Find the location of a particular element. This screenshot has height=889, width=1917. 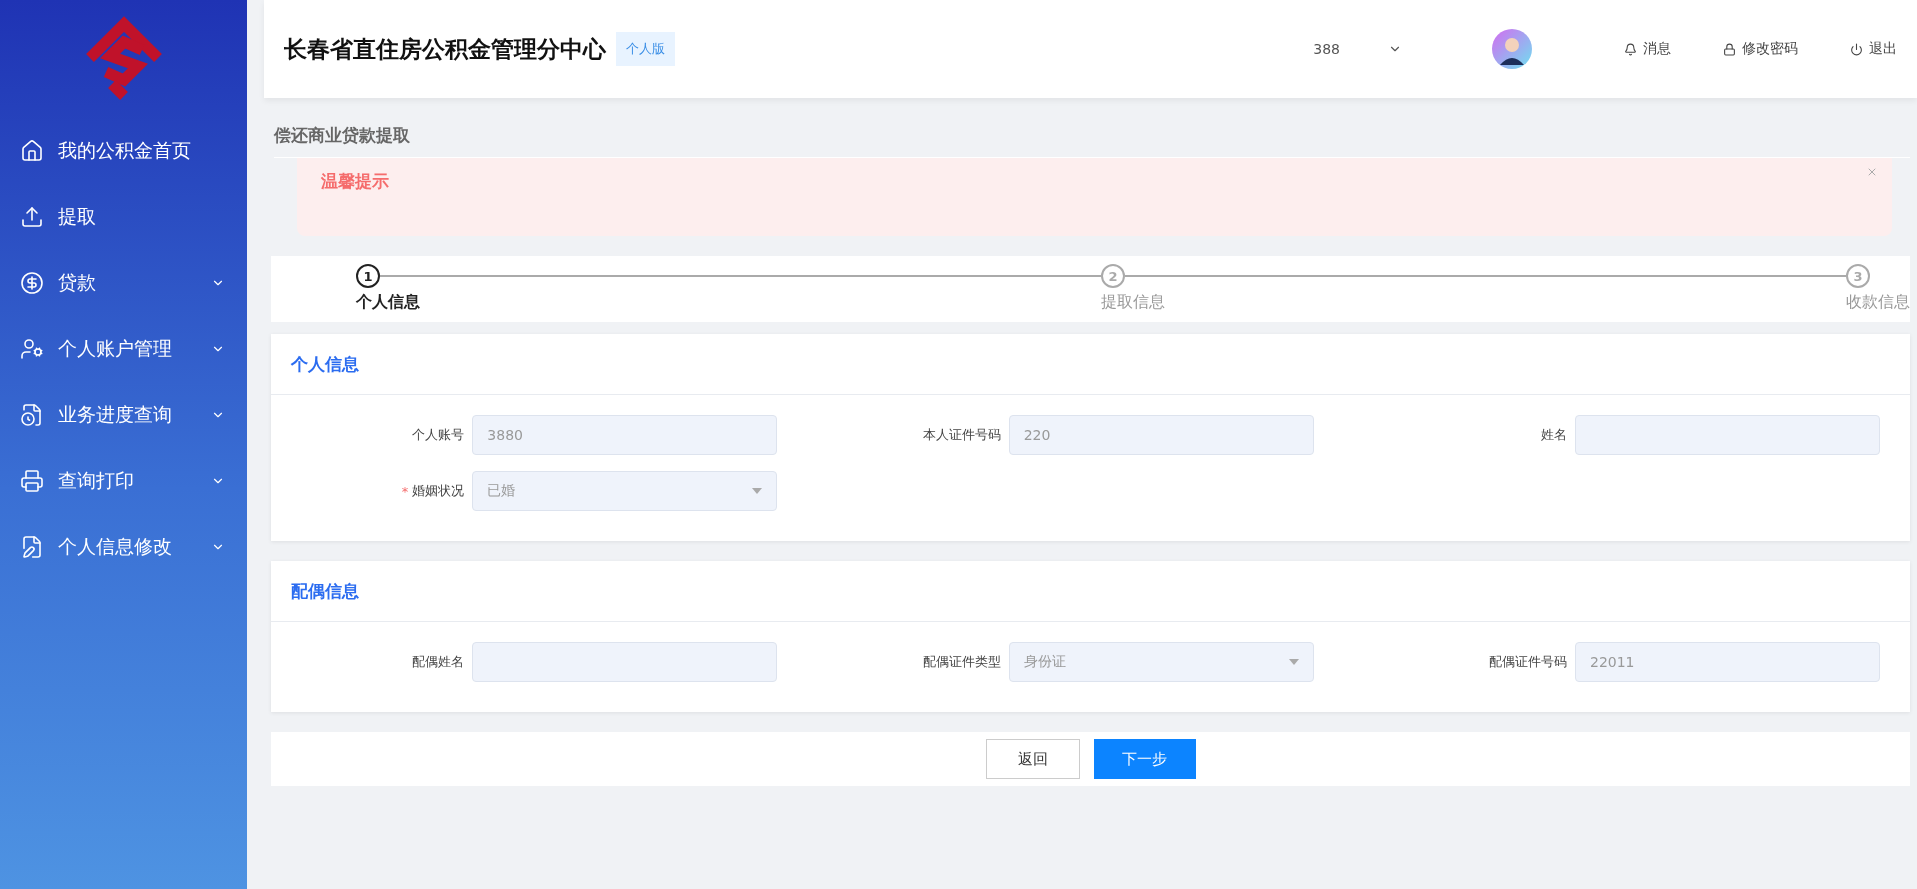

power-icon is located at coordinates (1856, 49).